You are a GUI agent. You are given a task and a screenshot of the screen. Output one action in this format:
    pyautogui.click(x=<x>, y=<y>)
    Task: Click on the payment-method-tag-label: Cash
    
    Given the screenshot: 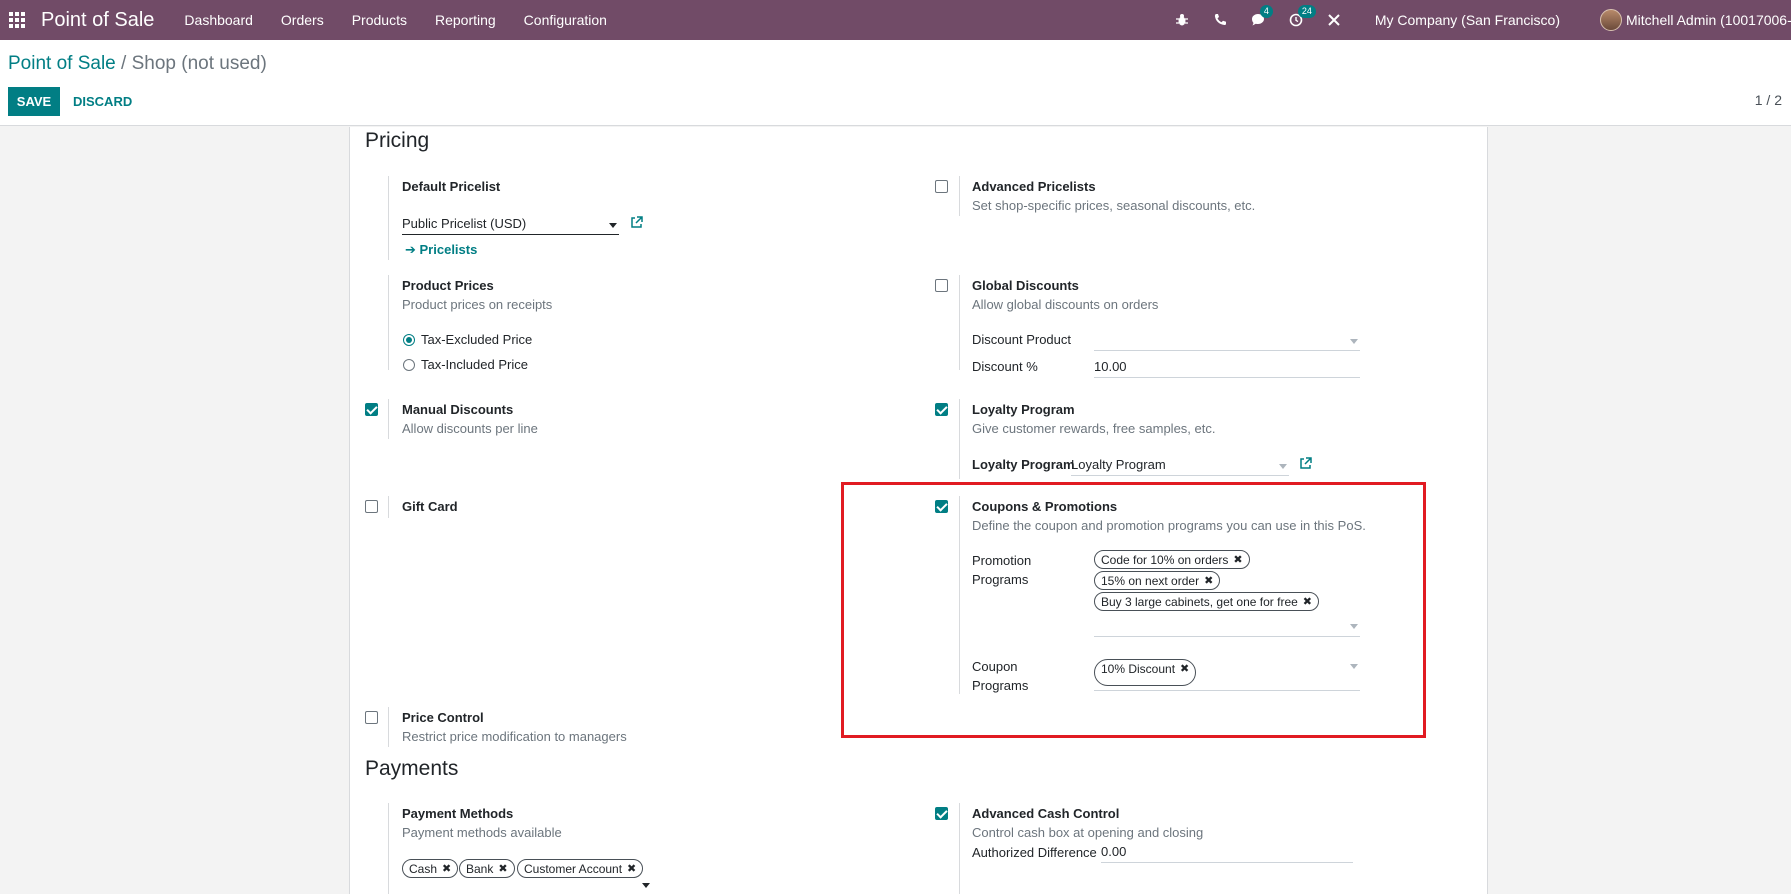 What is the action you would take?
    pyautogui.click(x=423, y=868)
    